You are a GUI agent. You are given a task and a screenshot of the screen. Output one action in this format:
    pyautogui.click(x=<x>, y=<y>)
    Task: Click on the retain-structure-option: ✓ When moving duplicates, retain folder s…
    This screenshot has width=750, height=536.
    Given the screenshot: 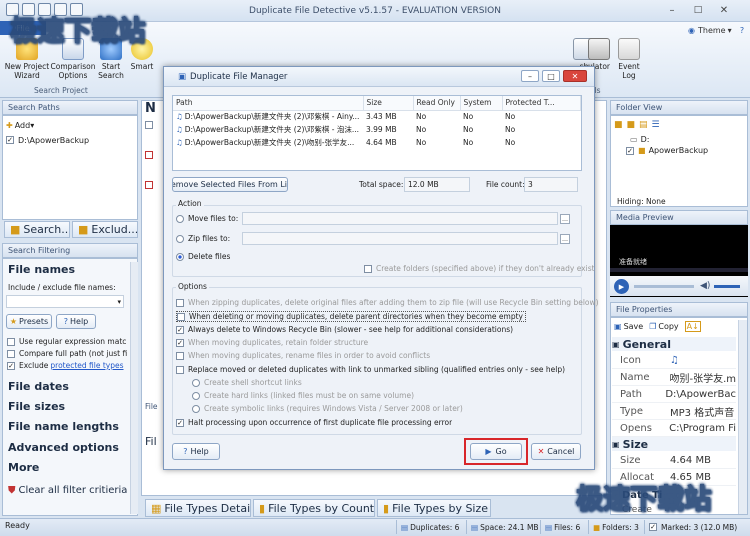 What is the action you would take?
    pyautogui.click(x=272, y=342)
    